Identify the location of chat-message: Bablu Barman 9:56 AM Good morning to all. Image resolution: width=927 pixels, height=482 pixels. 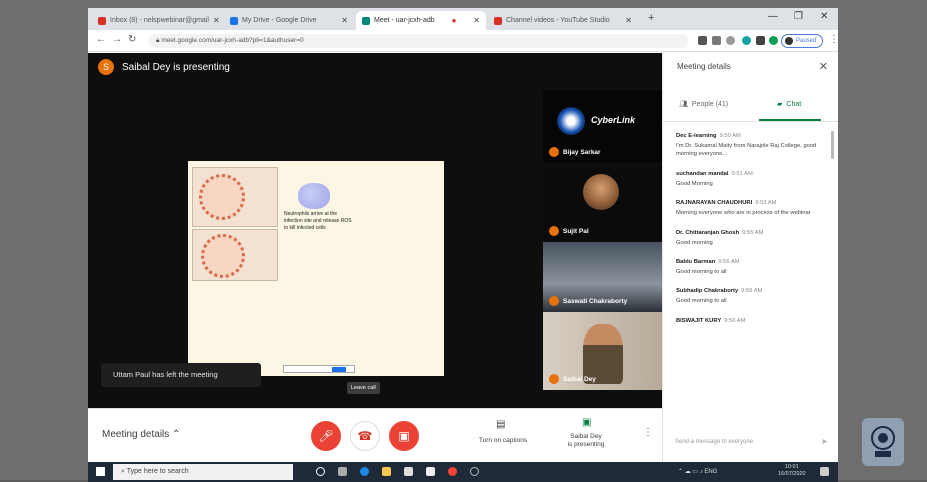
(753, 267).